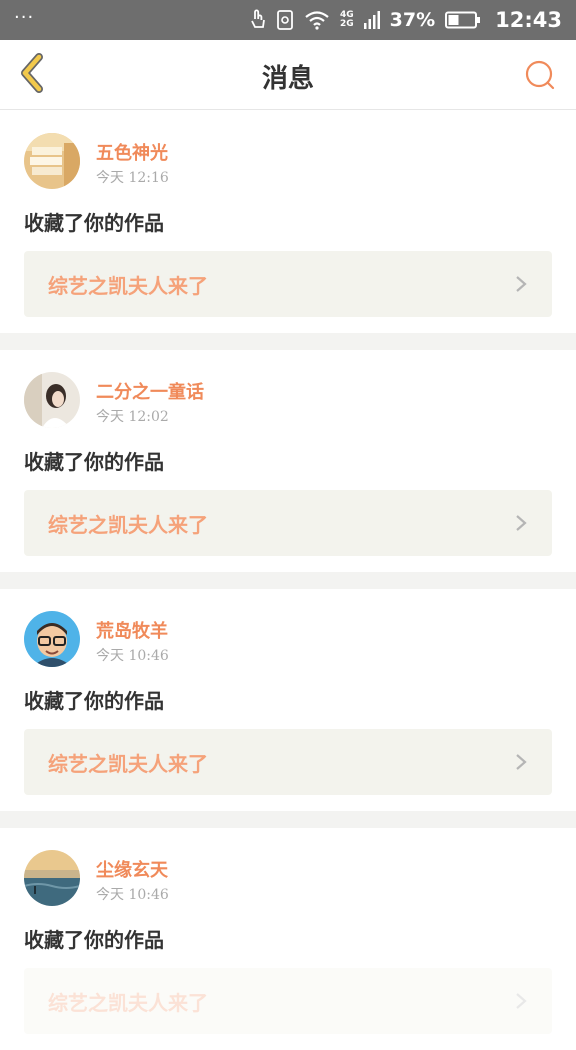 The image size is (576, 1050). Describe the element at coordinates (528, 20) in the screenshot. I see `clock: 12:43` at that location.